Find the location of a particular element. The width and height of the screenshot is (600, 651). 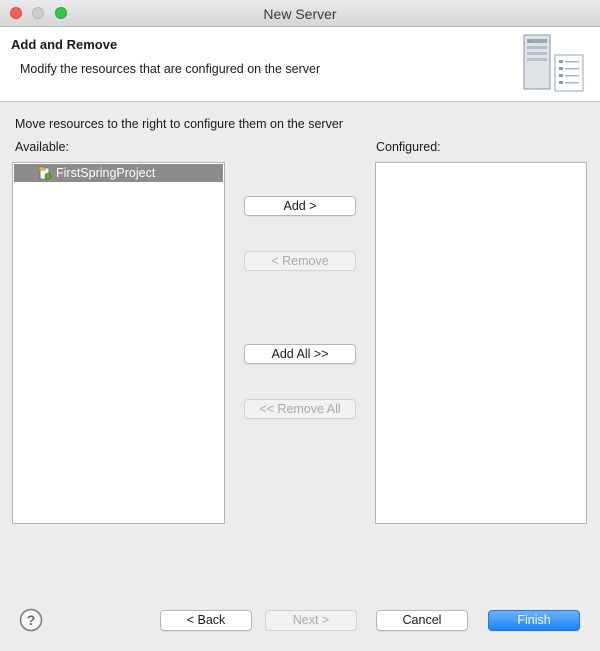

server-icon is located at coordinates (553, 63).